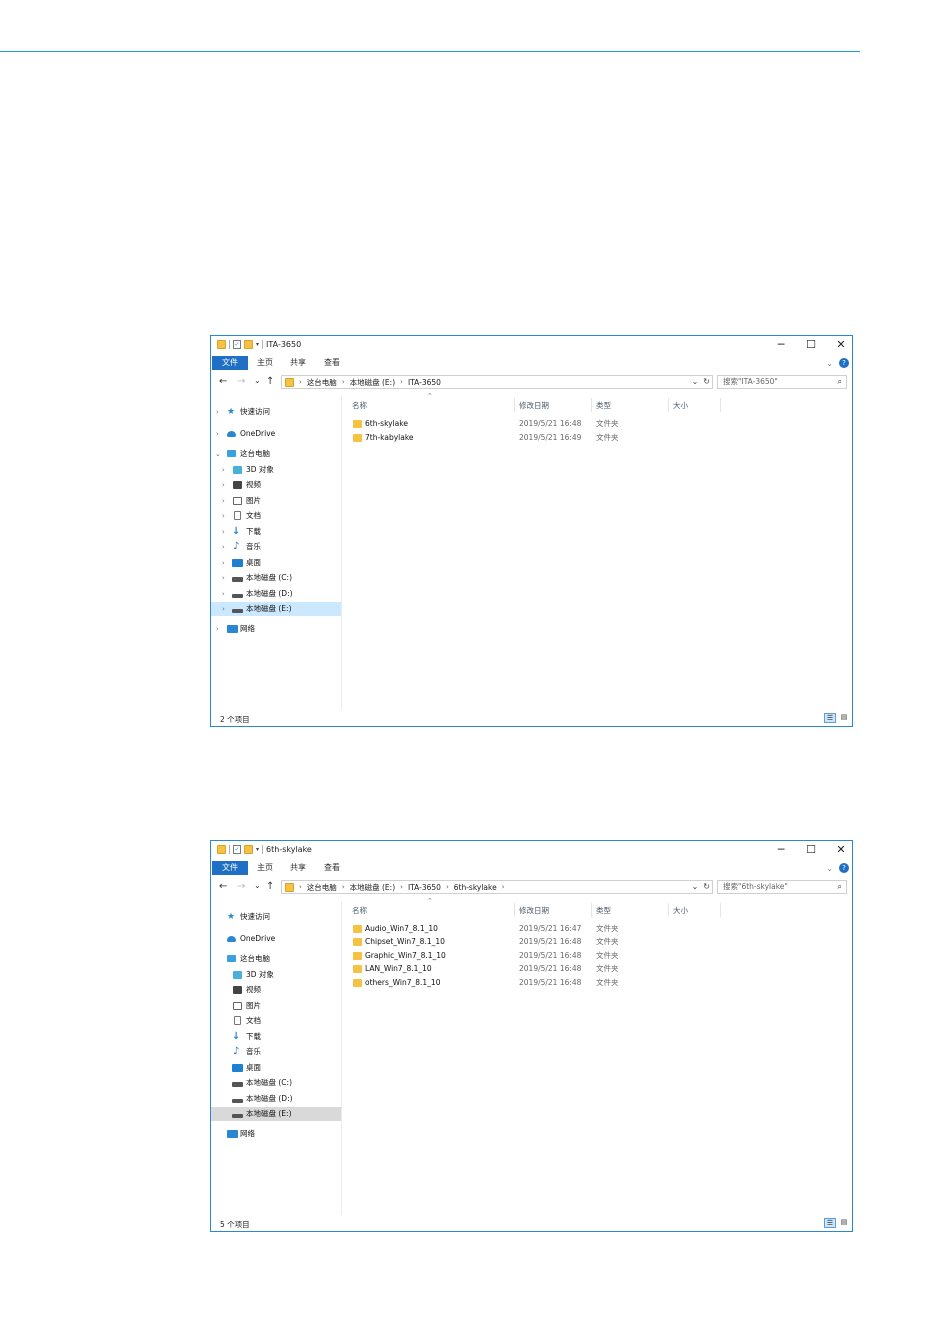 This screenshot has height=1344, width=950. What do you see at coordinates (276, 609) in the screenshot?
I see `nav-item-drive-e: › 本地磁盘 (E:)` at bounding box center [276, 609].